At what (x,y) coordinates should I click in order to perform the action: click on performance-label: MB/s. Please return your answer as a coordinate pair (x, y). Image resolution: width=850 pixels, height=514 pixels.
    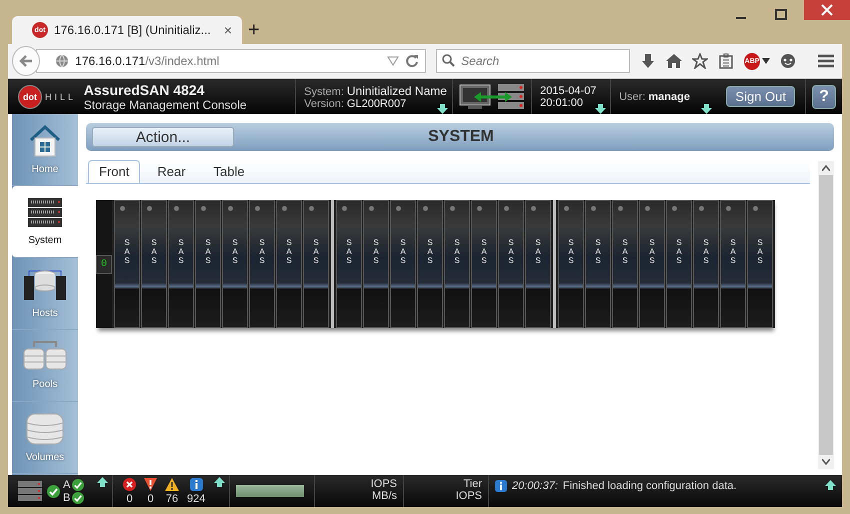
    Looking at the image, I should click on (384, 497).